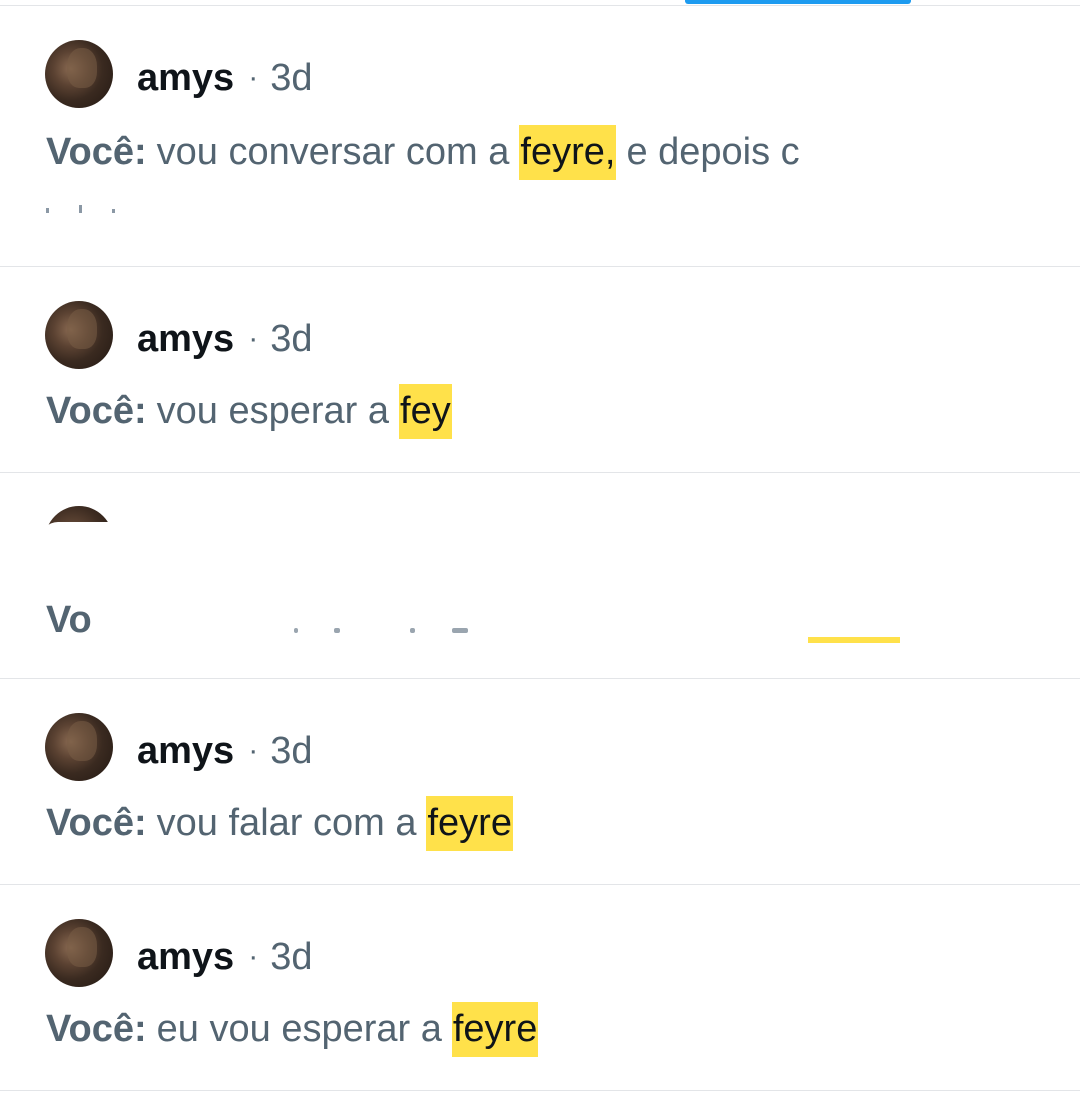 This screenshot has width=1080, height=1109. I want to click on search-highlight: fey, so click(425, 411).